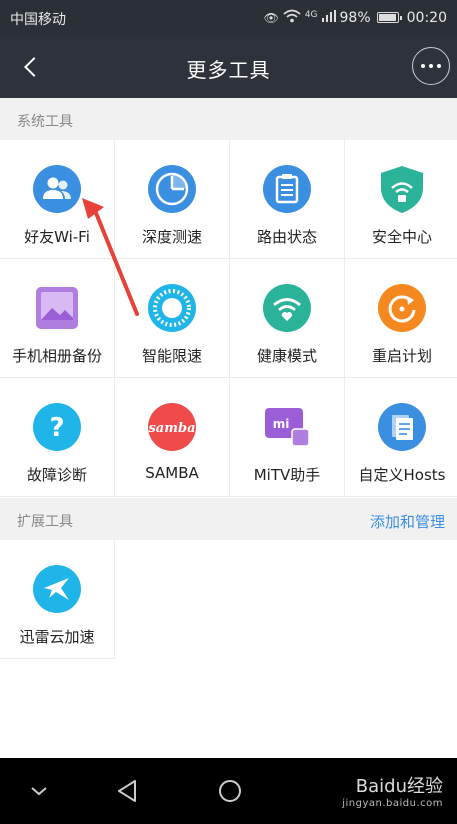  I want to click on battery-icon, so click(389, 17).